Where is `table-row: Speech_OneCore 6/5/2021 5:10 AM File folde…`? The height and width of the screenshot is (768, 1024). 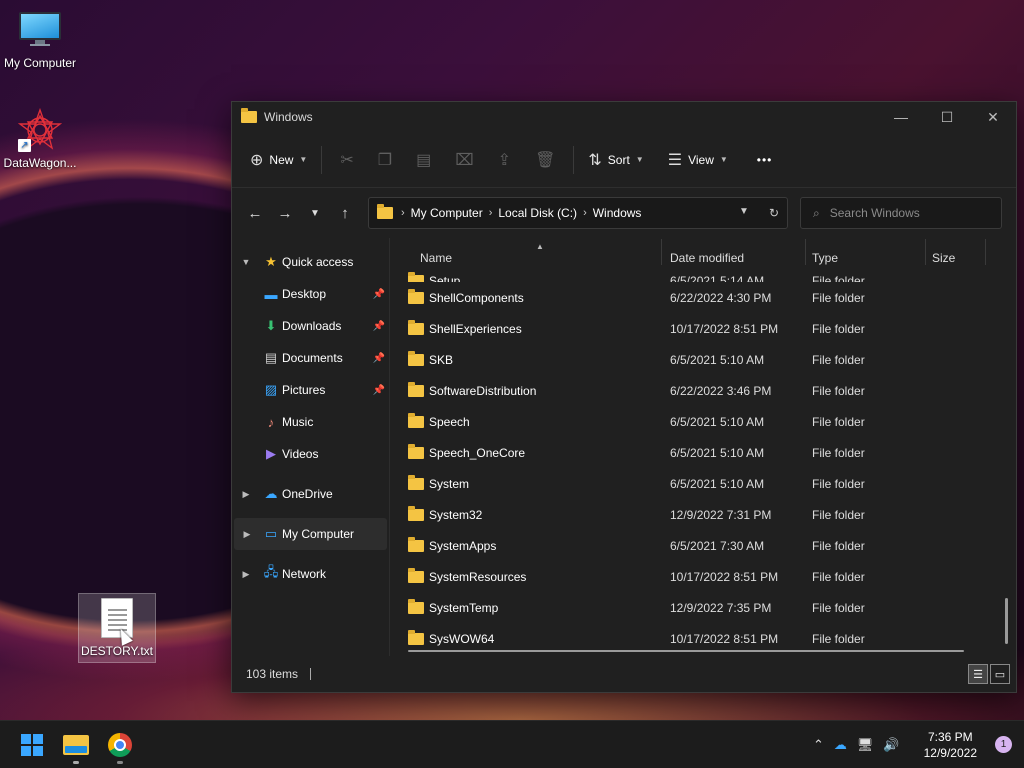
table-row: Speech_OneCore 6/5/2021 5:10 AM File folde… is located at coordinates (703, 452).